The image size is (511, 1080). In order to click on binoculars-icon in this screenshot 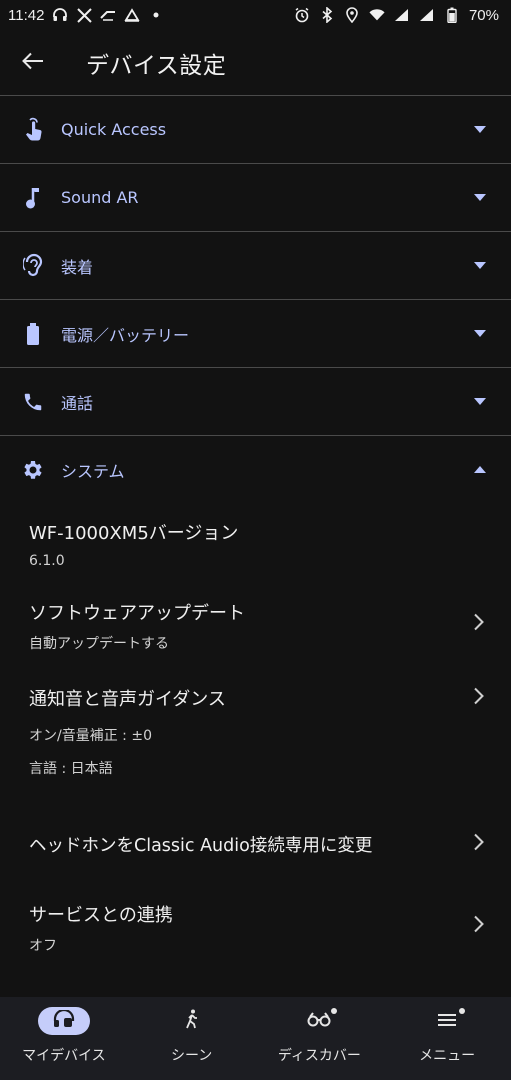, I will do `click(319, 1021)`.